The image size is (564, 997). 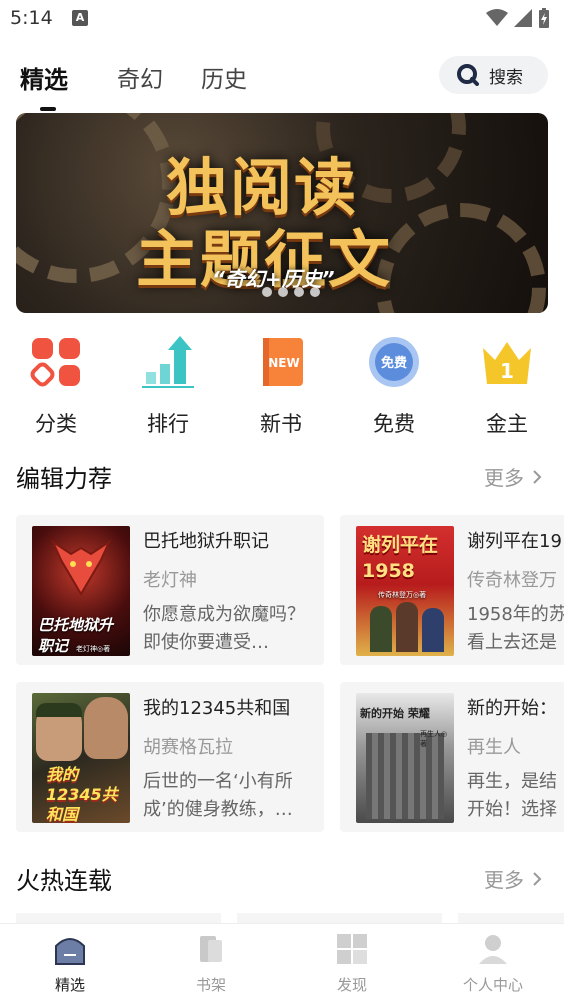 What do you see at coordinates (210, 985) in the screenshot?
I see `nav-label: 书架` at bounding box center [210, 985].